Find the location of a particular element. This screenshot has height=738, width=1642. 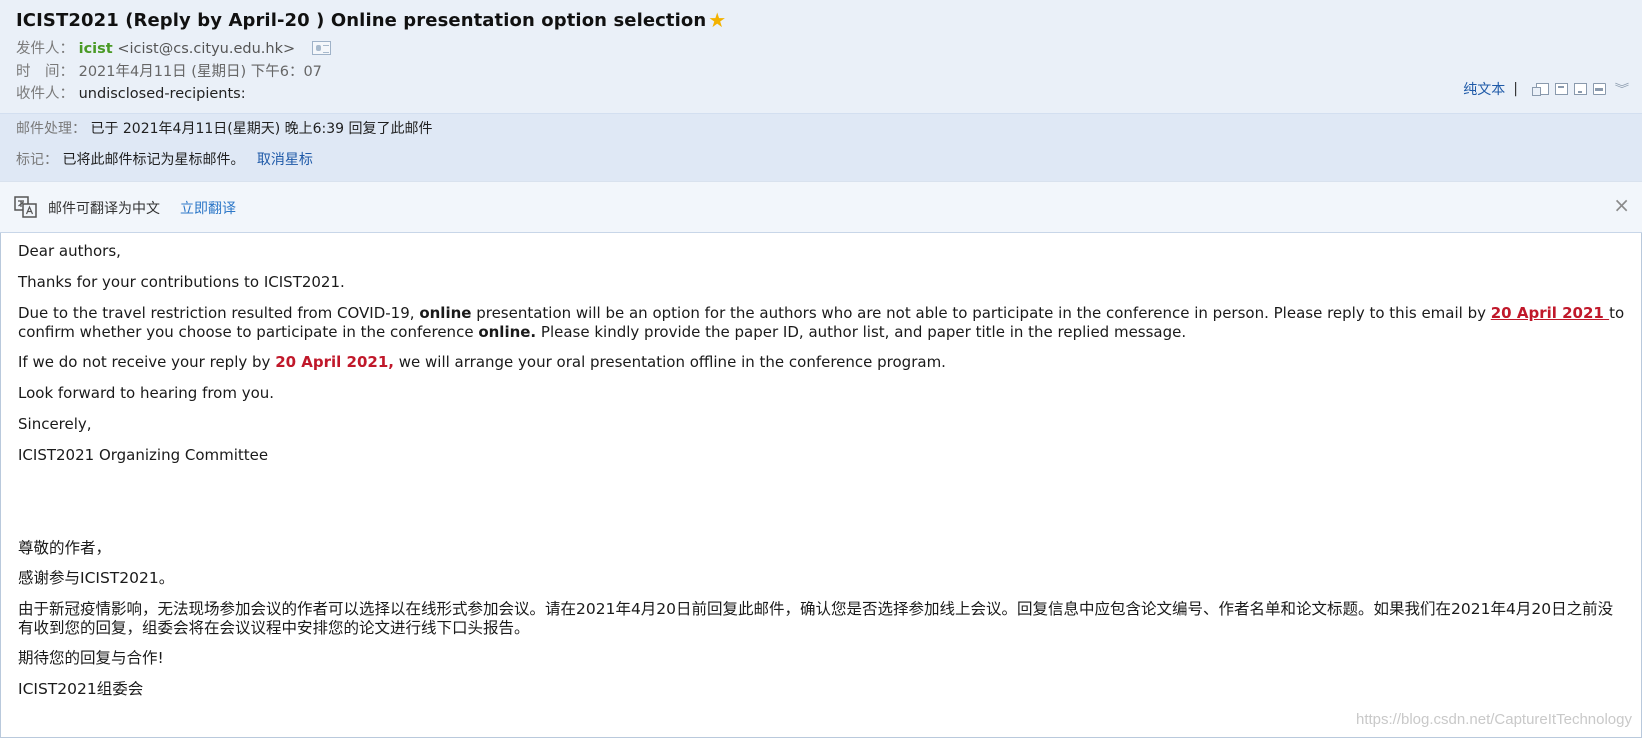

p2-deadline-date: 20 April 2021, is located at coordinates (334, 362).